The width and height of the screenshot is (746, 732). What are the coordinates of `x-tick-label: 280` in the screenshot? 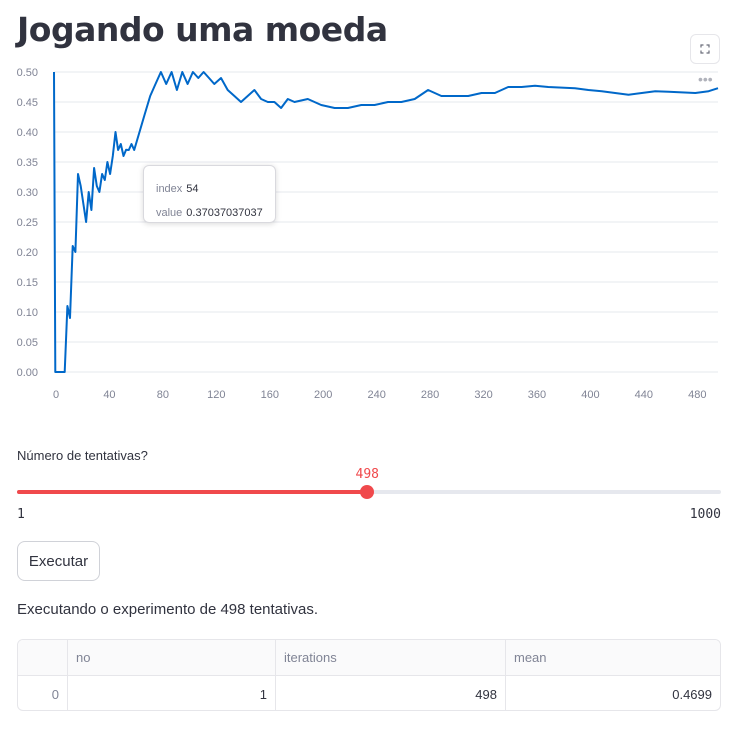 It's located at (430, 395).